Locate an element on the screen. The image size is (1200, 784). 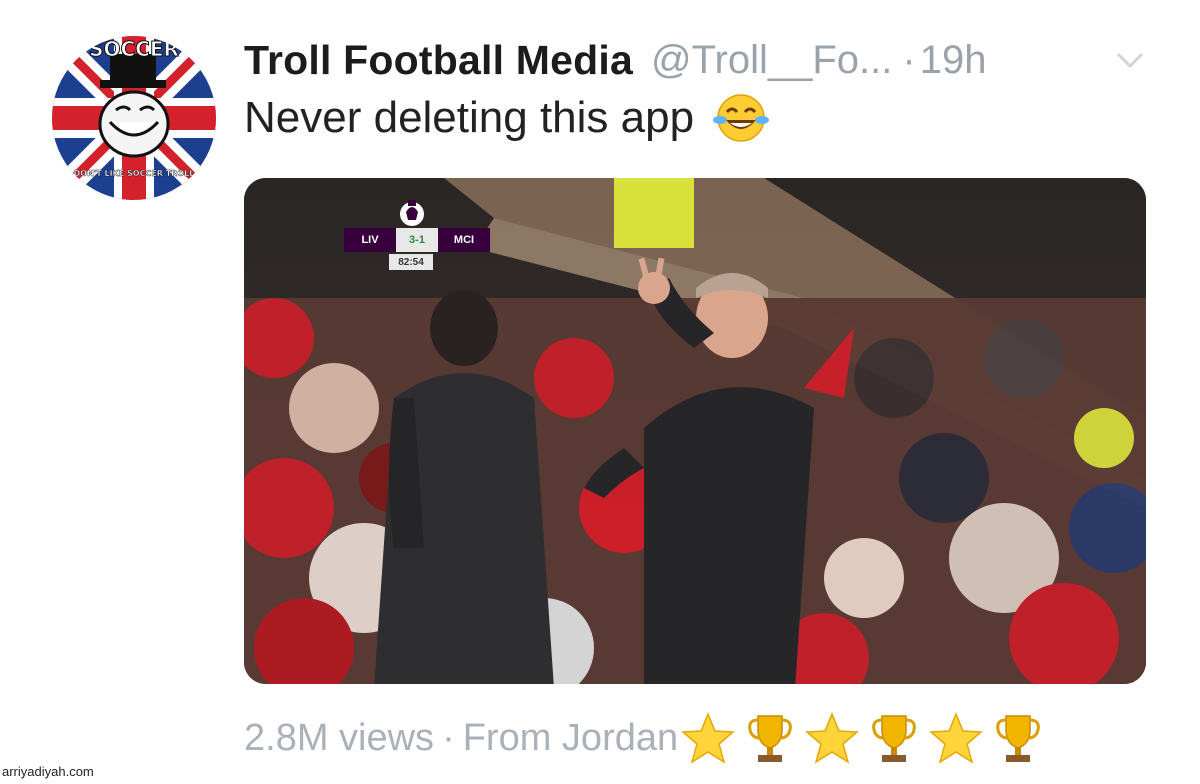
tweet-footer: 2.8M views · From Jordan is located at coordinates (648, 738).